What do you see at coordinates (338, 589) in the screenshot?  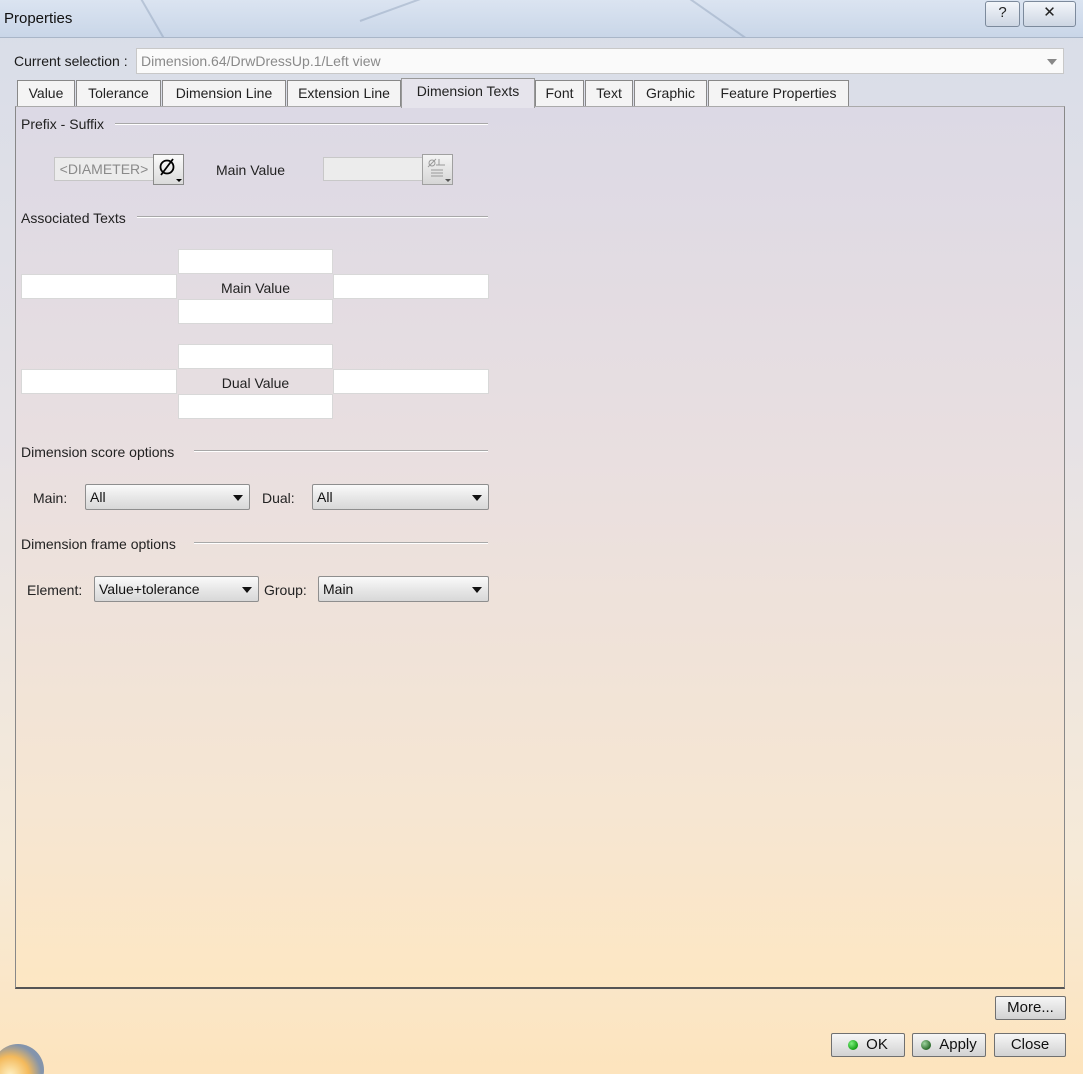 I see `frame-group-value: Main` at bounding box center [338, 589].